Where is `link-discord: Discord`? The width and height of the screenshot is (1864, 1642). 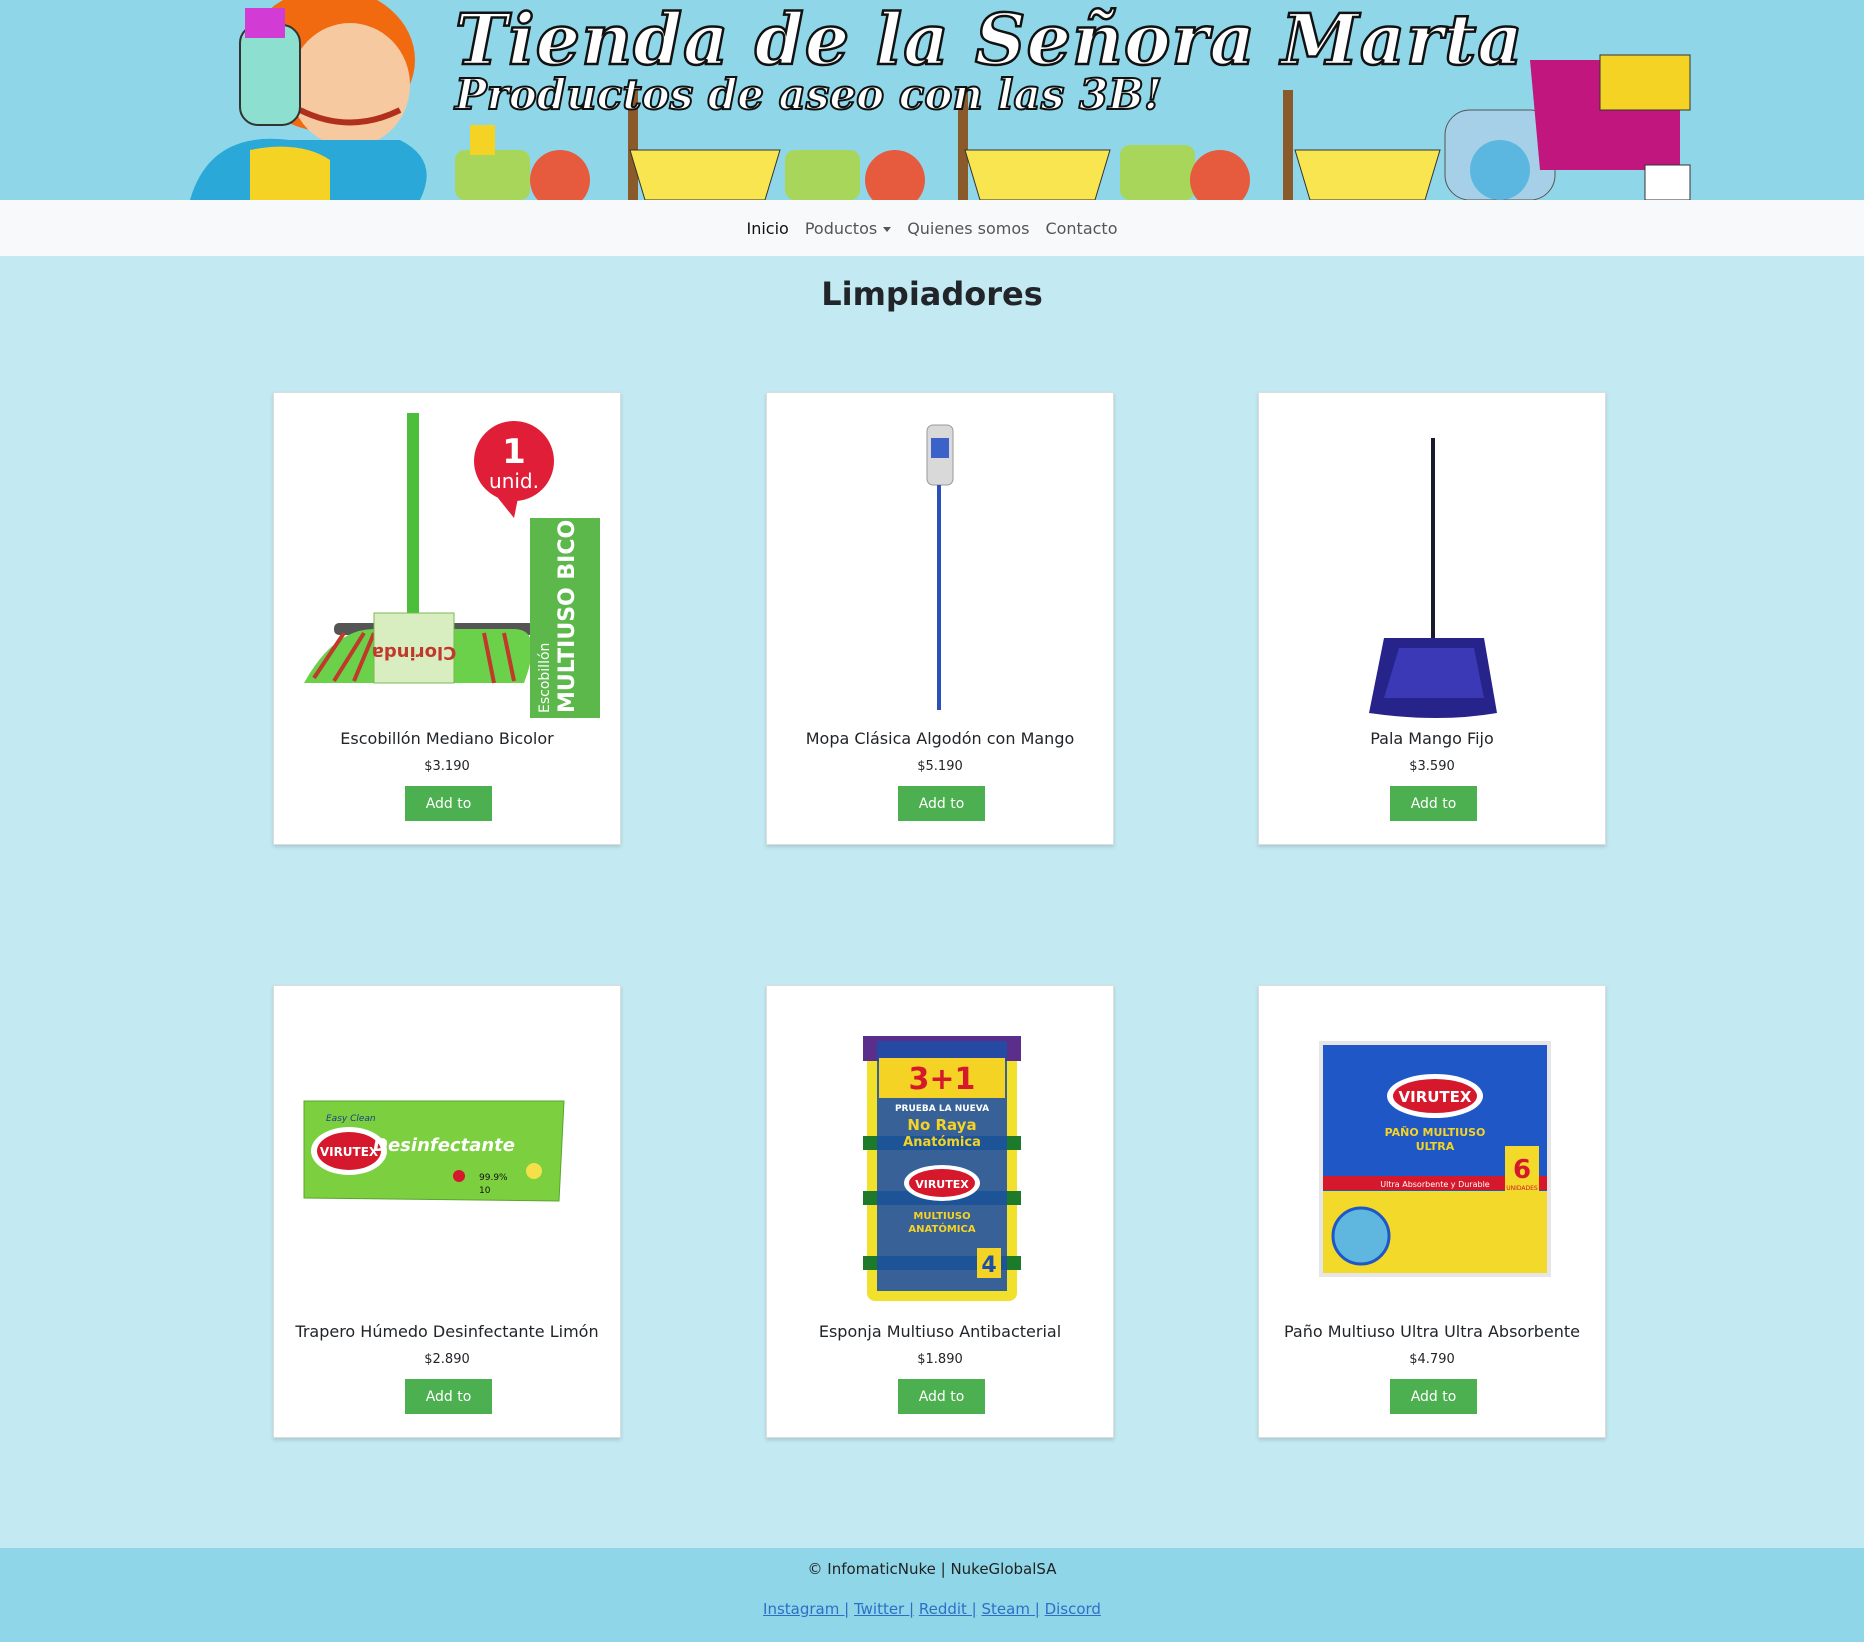 link-discord: Discord is located at coordinates (1073, 1609).